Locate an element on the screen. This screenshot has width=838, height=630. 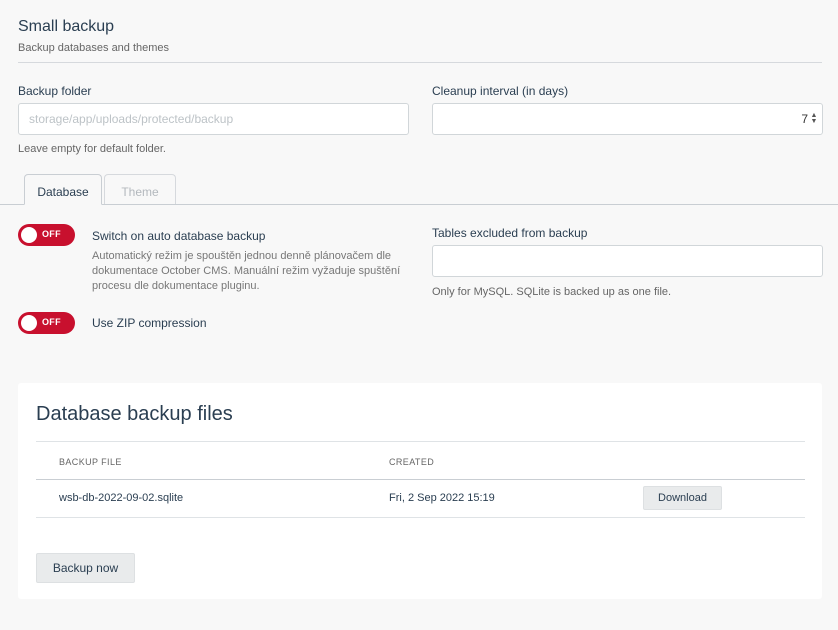
tab-database: Database is located at coordinates (63, 189).